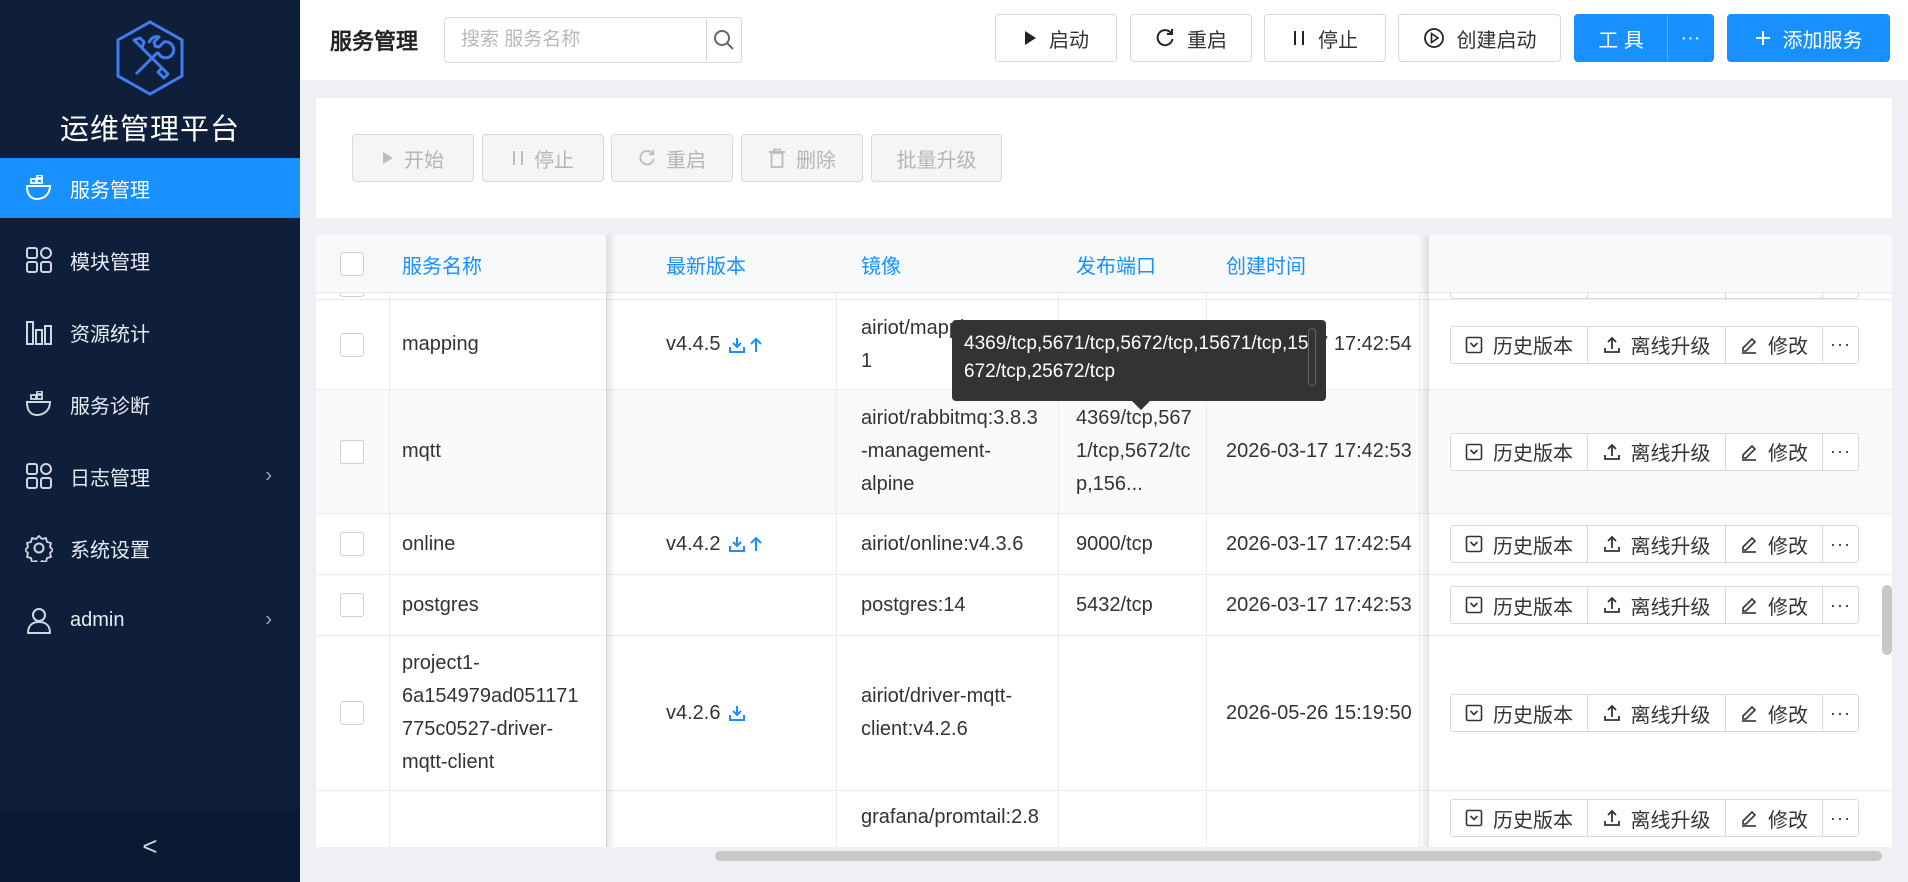  I want to click on vertical-scrollbar, so click(1887, 620).